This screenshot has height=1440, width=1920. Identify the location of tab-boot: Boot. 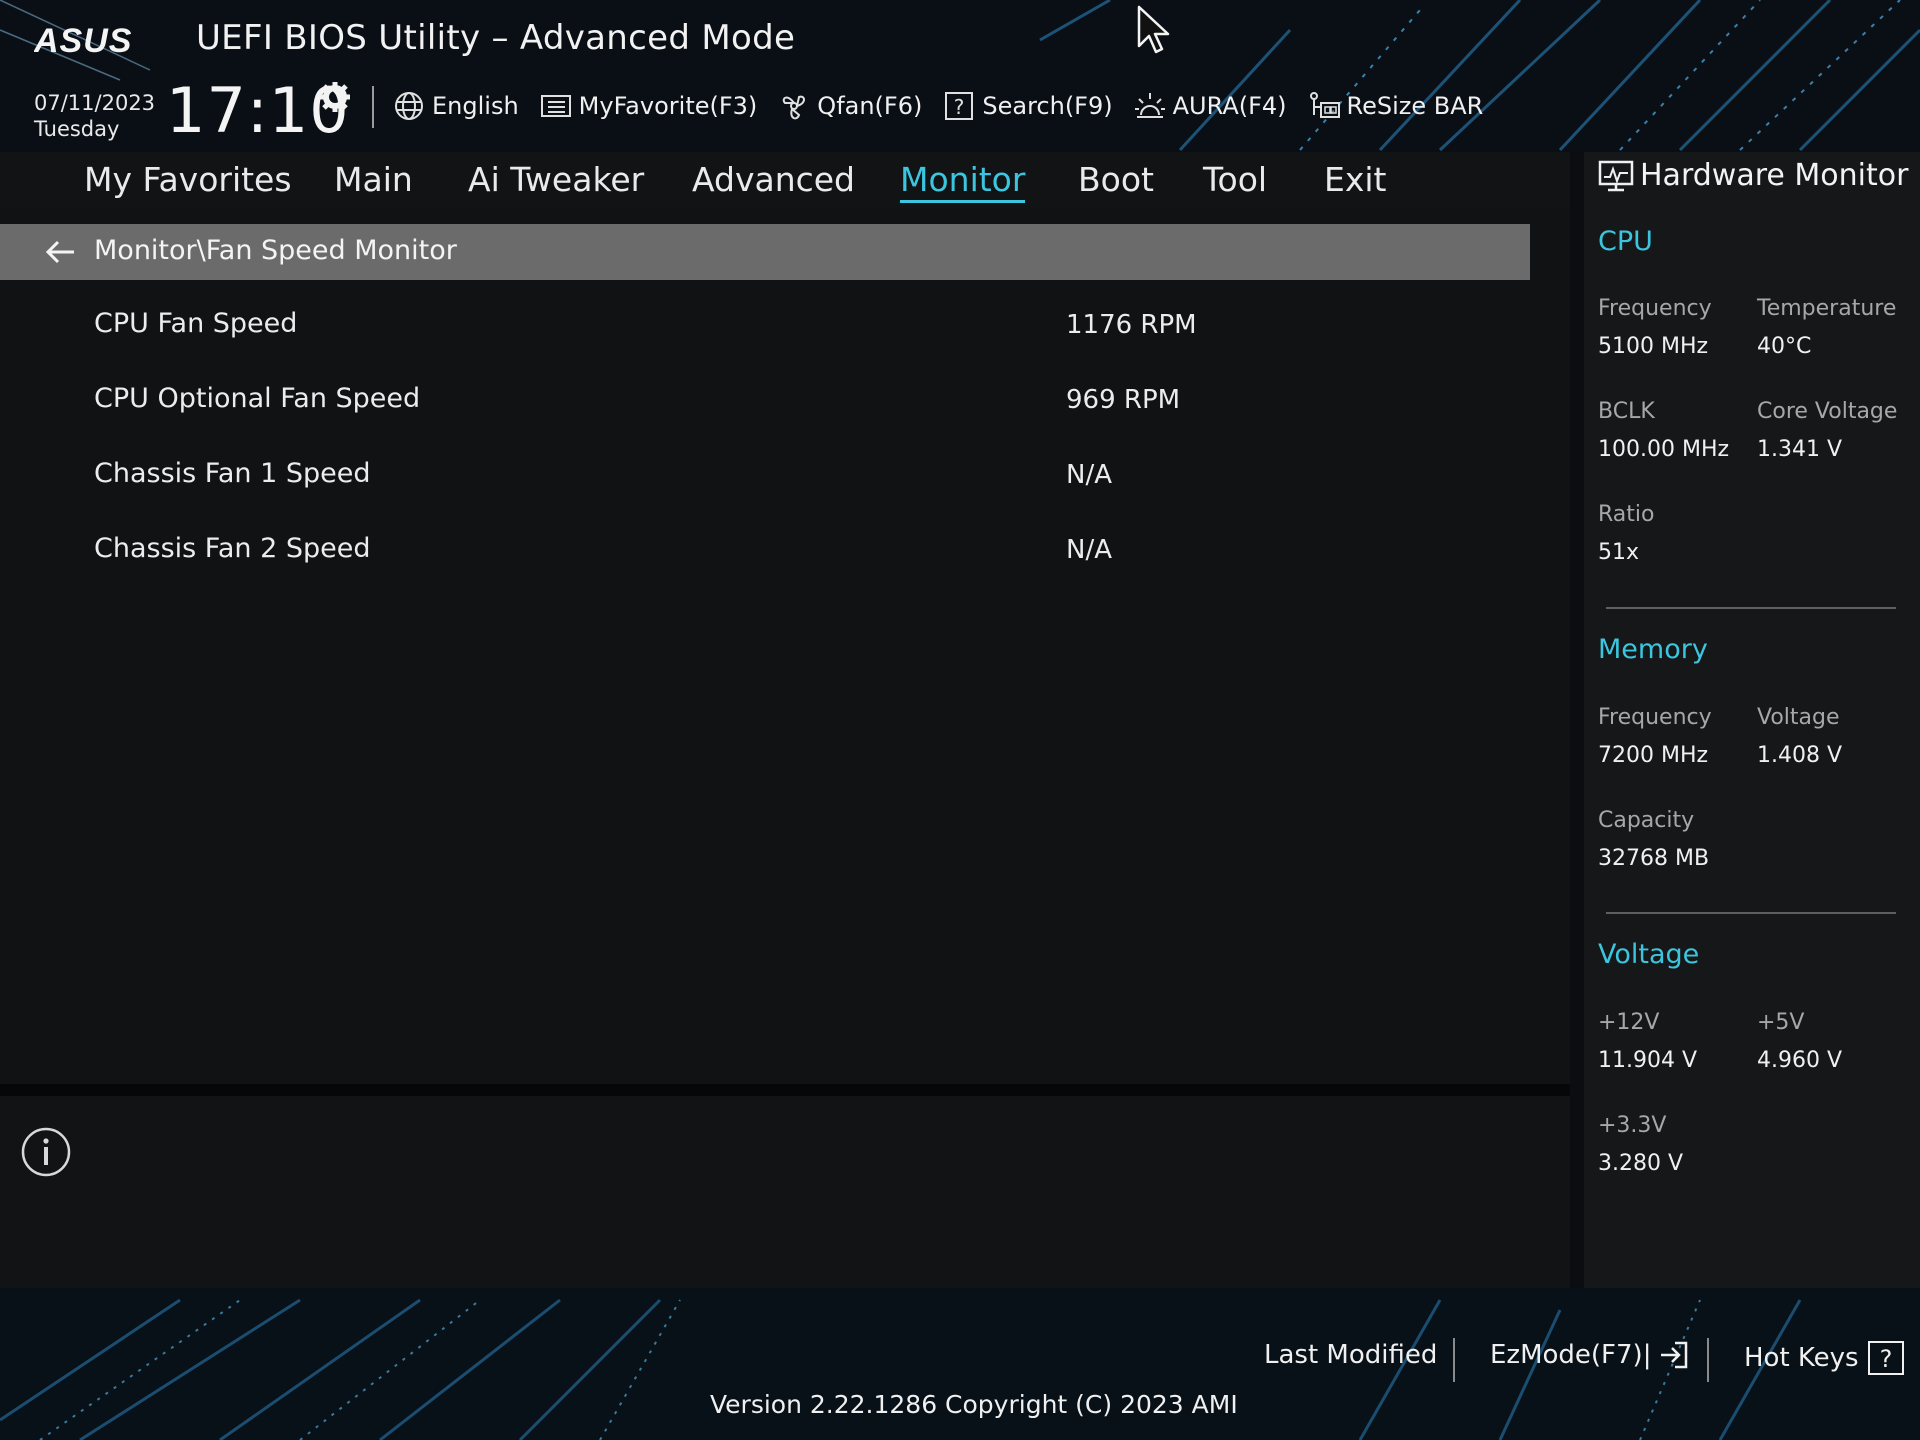
(1116, 179).